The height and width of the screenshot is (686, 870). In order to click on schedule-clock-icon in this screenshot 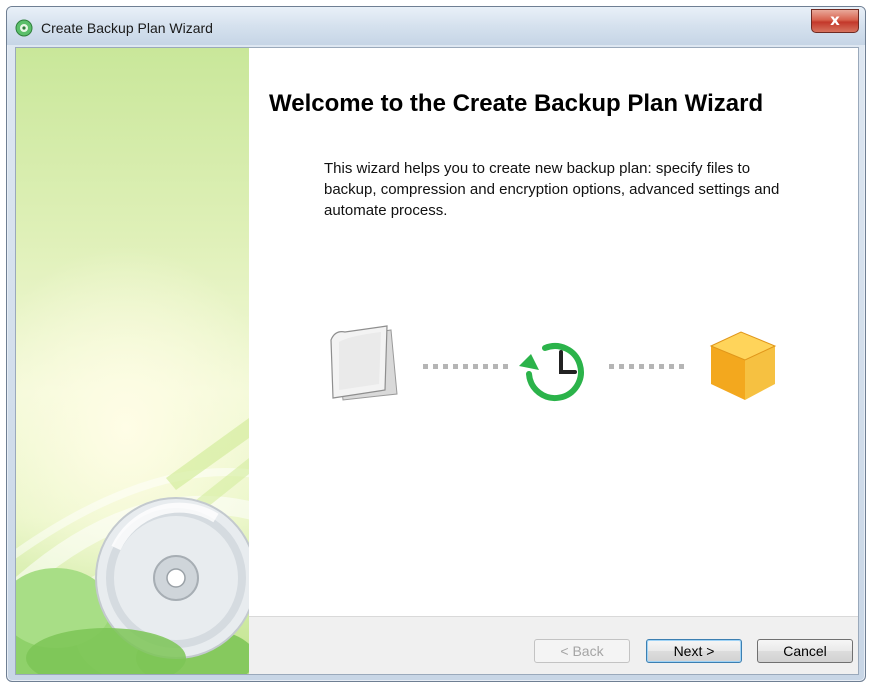, I will do `click(551, 372)`.